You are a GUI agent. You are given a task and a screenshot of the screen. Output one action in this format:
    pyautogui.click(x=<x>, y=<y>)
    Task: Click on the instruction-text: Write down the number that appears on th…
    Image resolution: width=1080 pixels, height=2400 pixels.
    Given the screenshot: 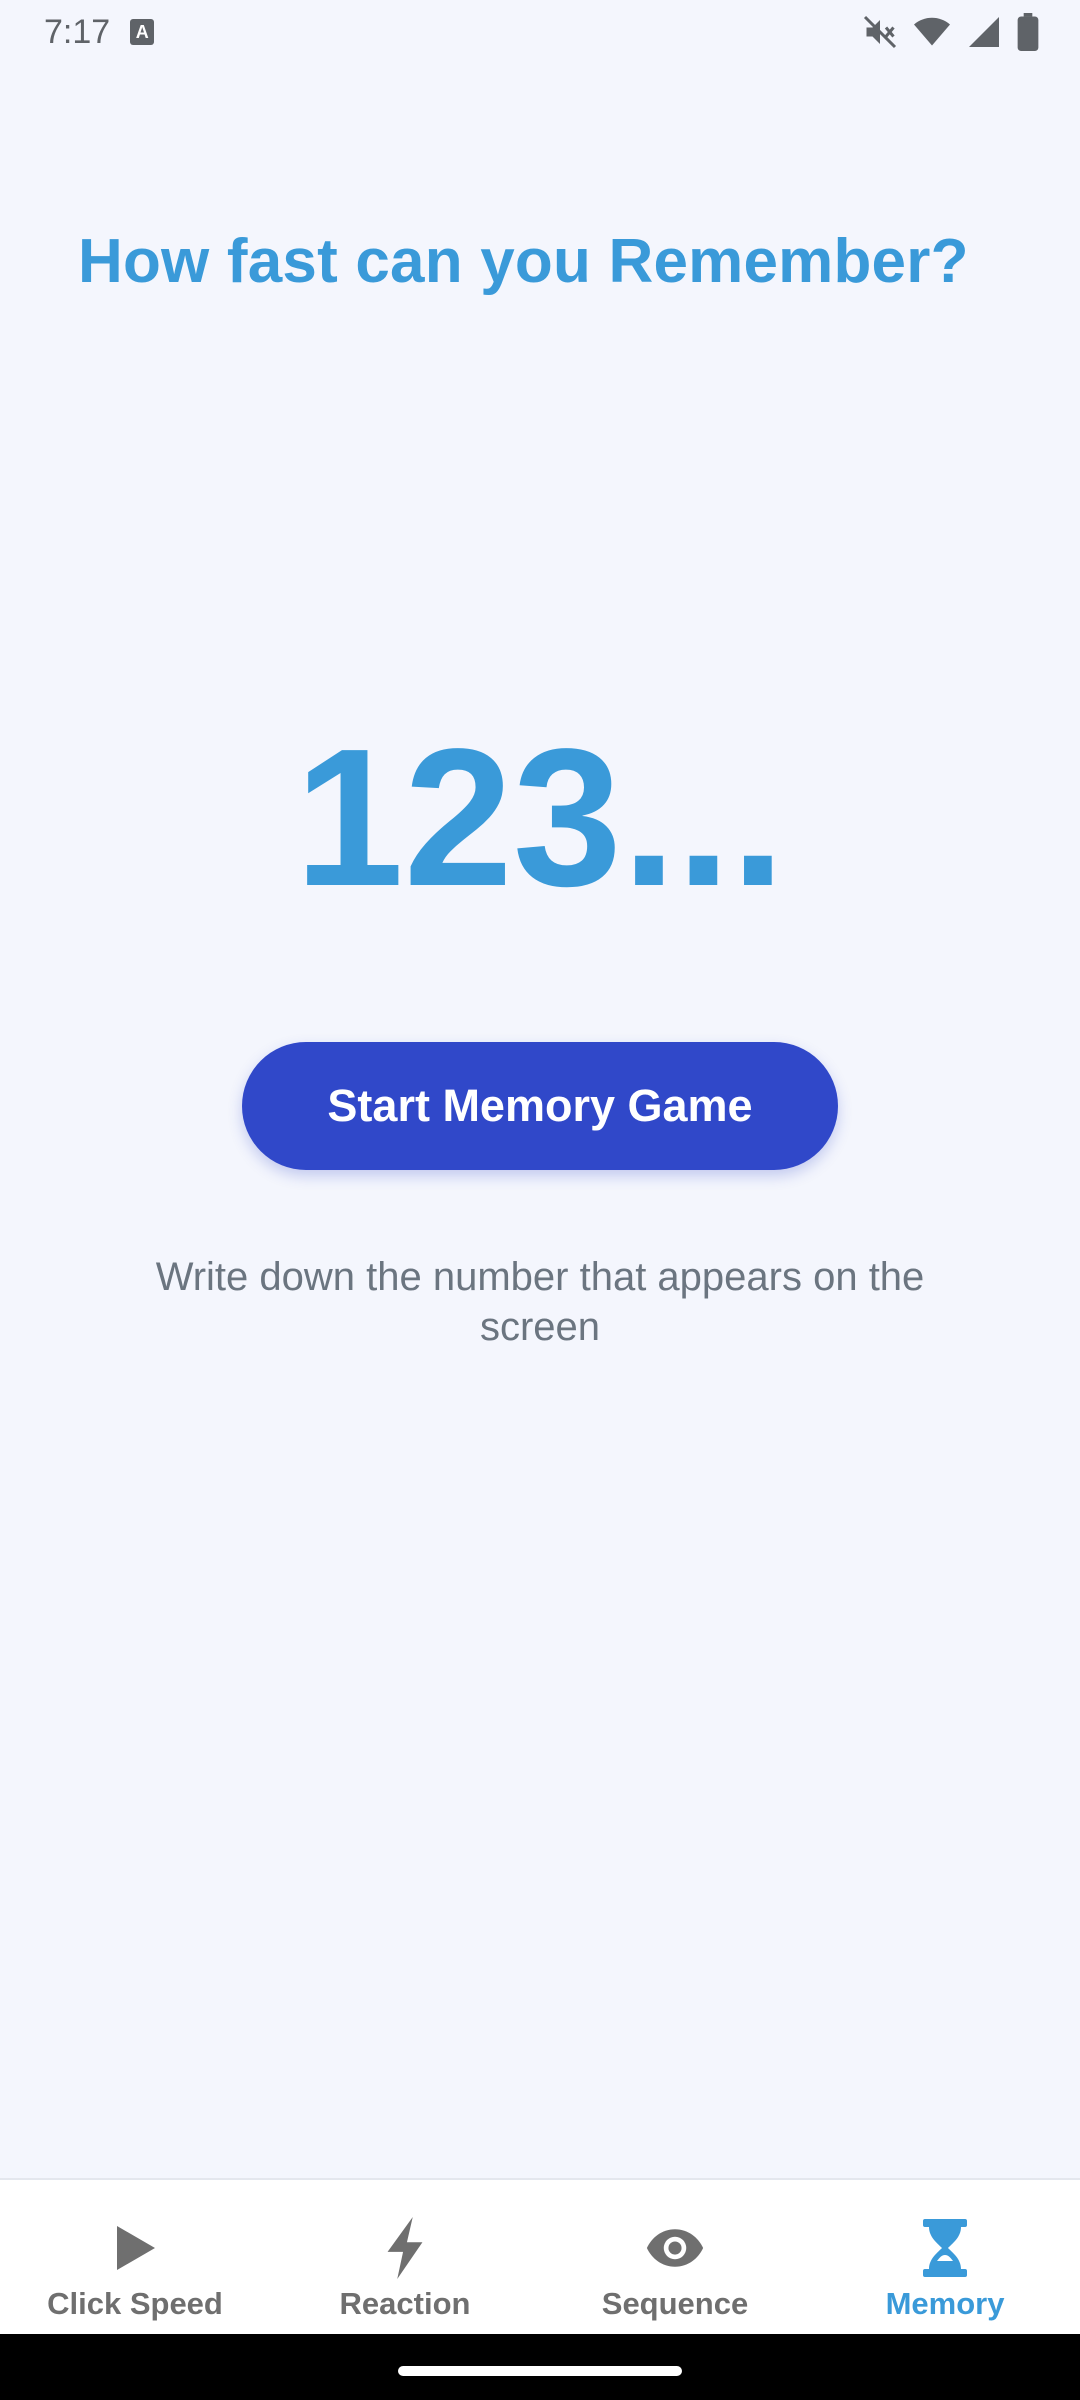 What is the action you would take?
    pyautogui.click(x=540, y=1302)
    